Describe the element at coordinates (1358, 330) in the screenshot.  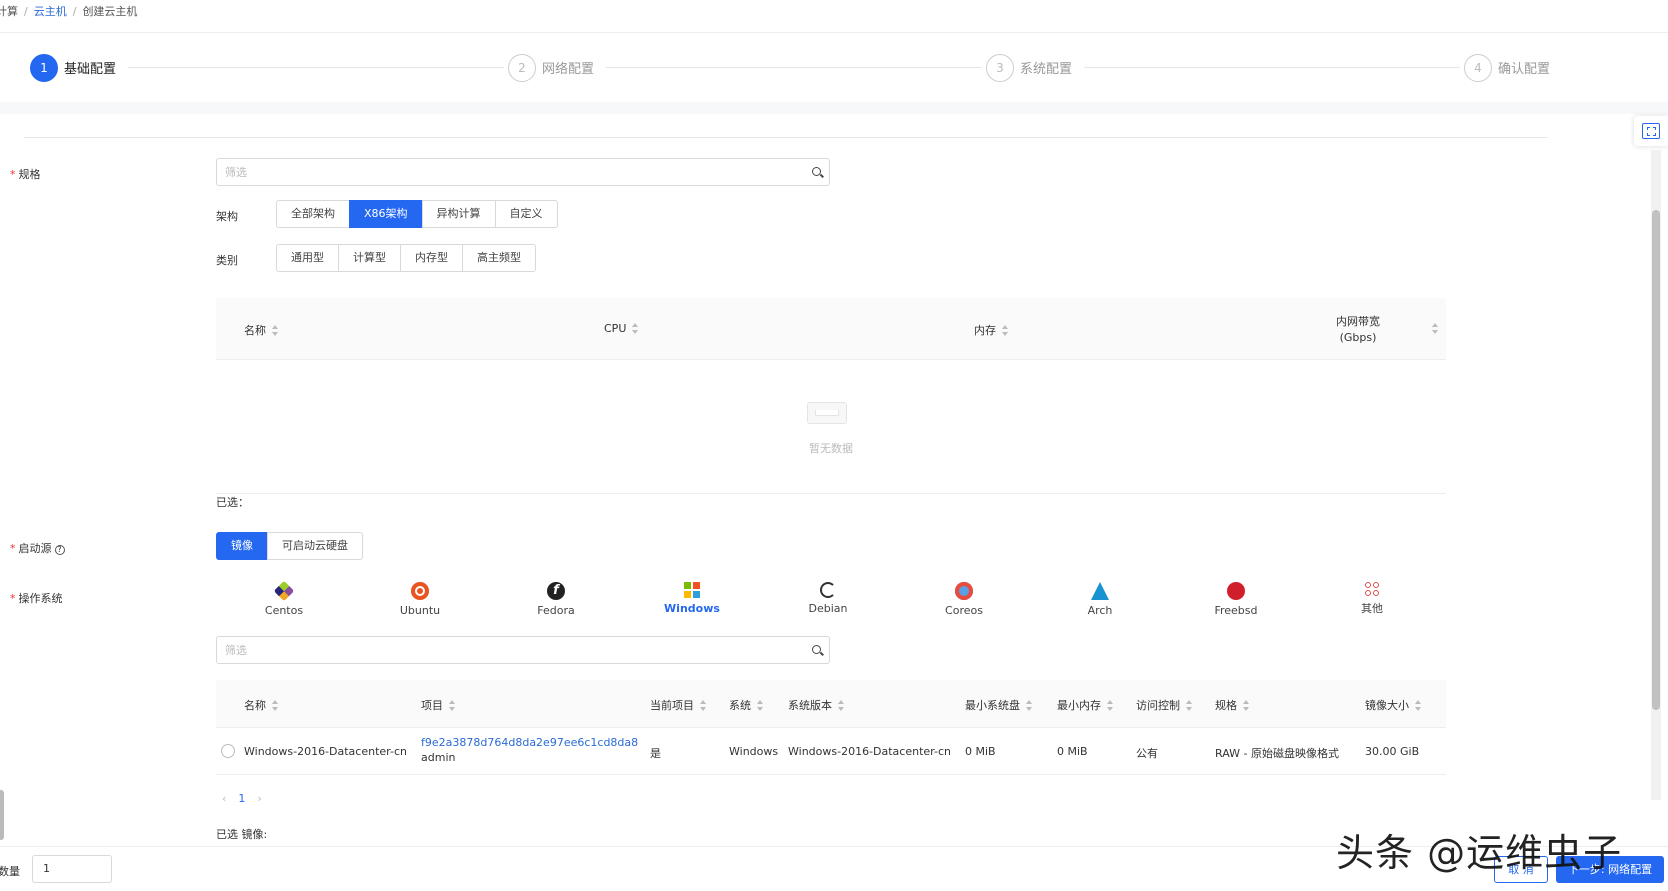
I see `col-bandwidth: 内网带宽 (Gbps)` at that location.